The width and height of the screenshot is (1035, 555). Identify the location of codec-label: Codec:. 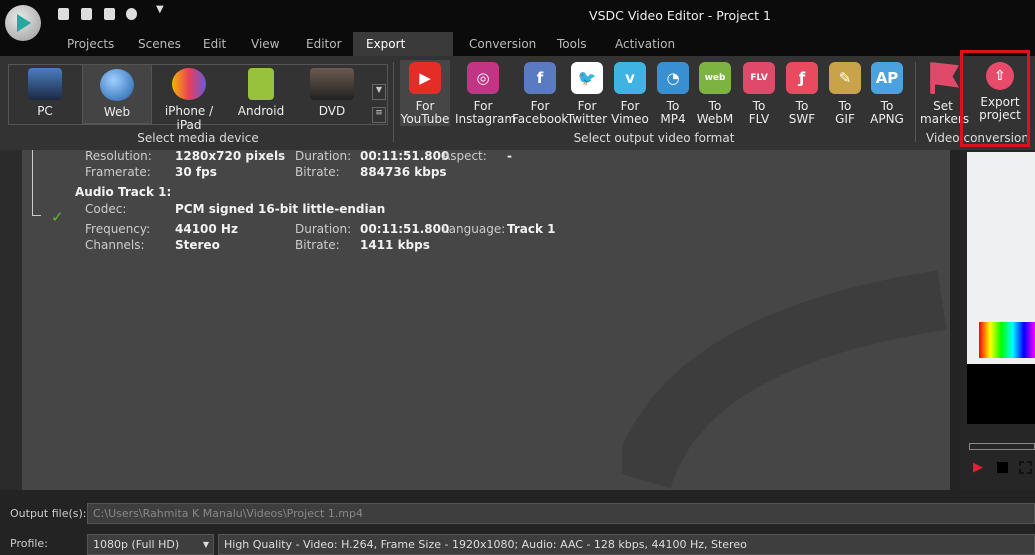
(106, 209).